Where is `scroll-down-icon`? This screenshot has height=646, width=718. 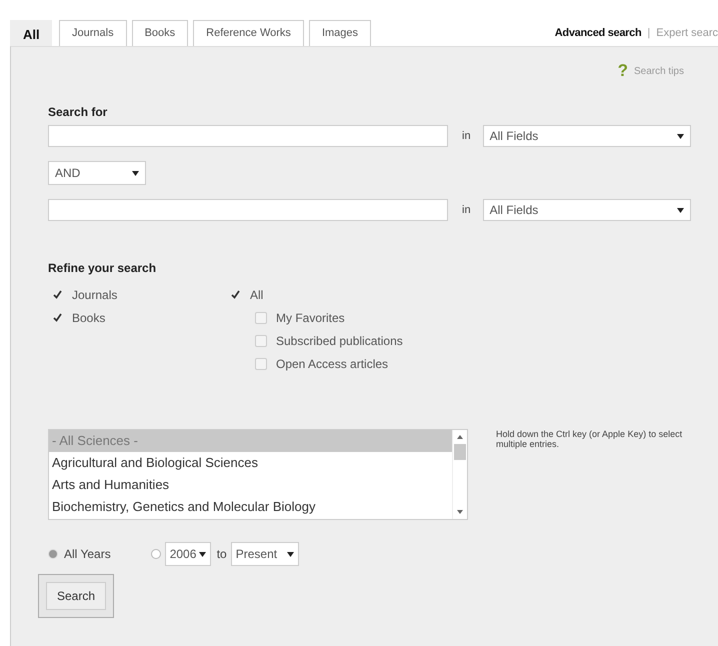
scroll-down-icon is located at coordinates (460, 512).